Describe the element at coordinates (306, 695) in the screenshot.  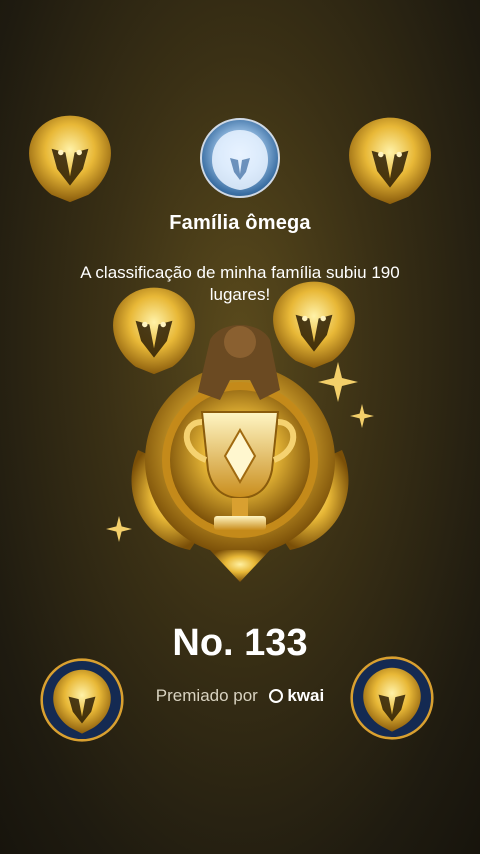
I see `brand-name: kwai` at that location.